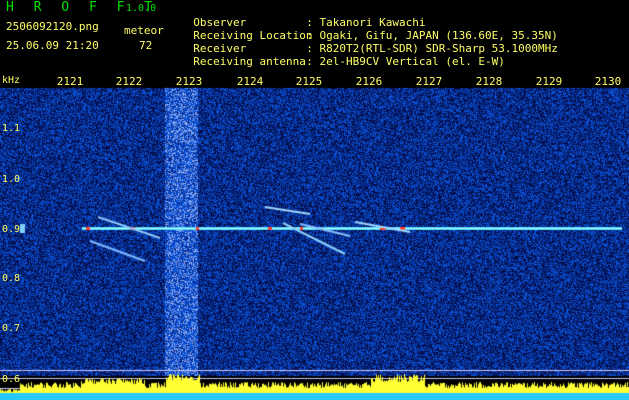 This screenshot has height=400, width=629. I want to click on info-value: : 2el-HB9CV Vertical (el. E-W), so click(405, 61).